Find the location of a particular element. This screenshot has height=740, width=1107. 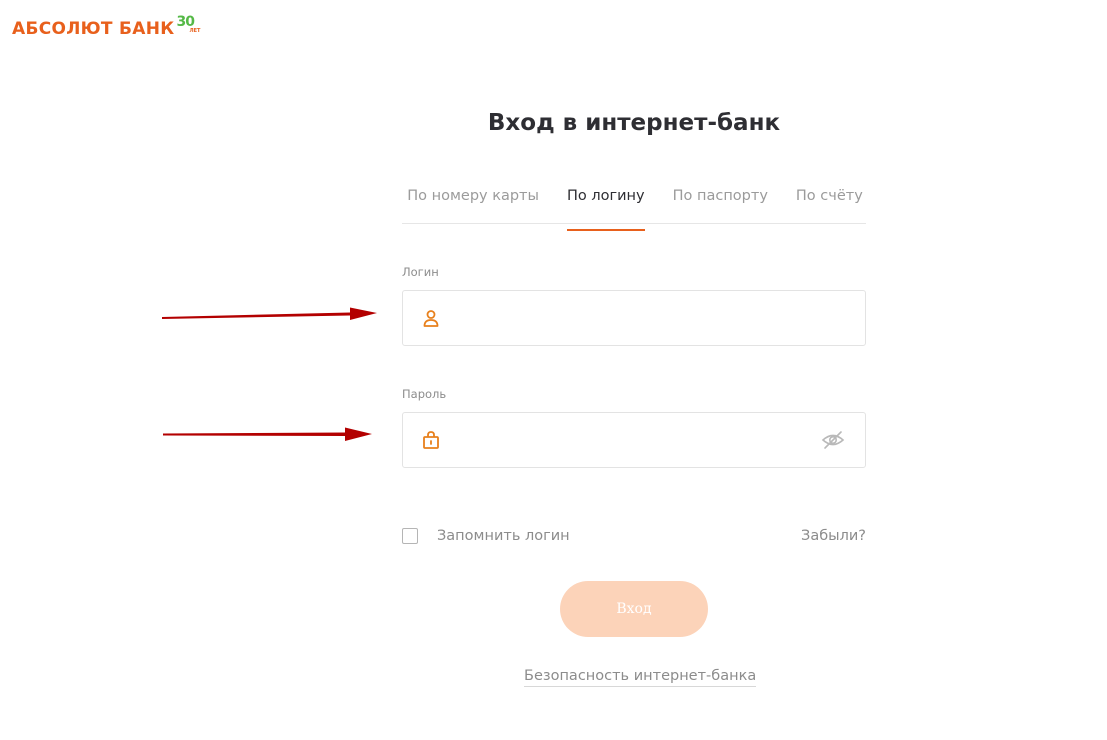

password-input is located at coordinates (629, 440).